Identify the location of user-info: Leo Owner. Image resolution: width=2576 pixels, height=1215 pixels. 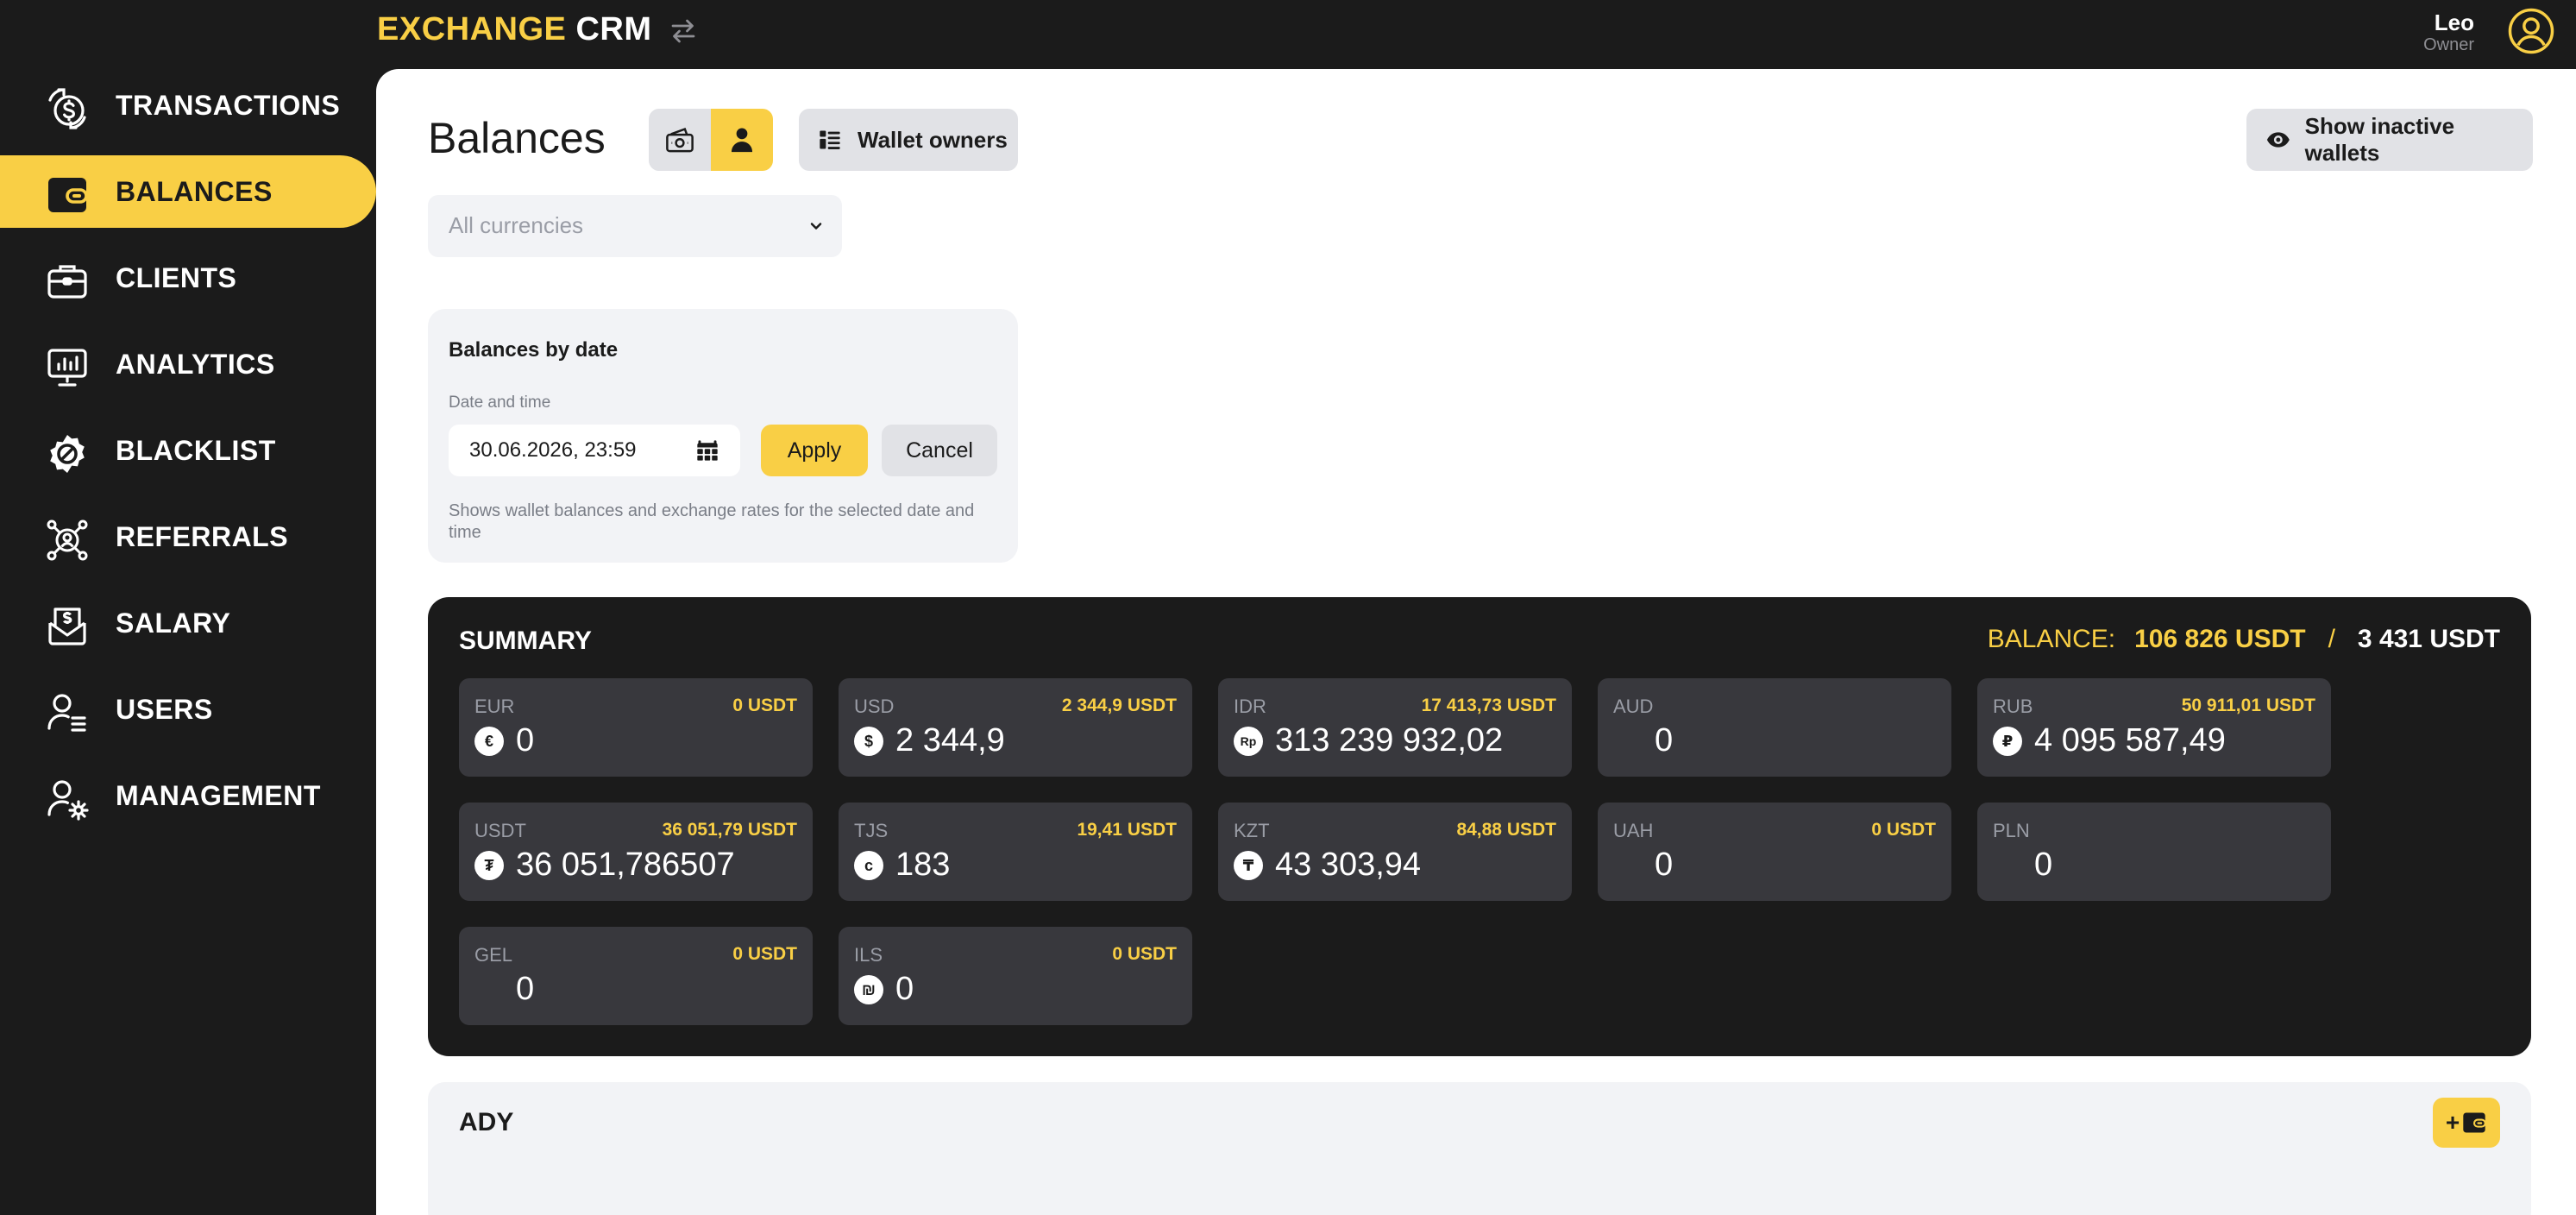
(2448, 32).